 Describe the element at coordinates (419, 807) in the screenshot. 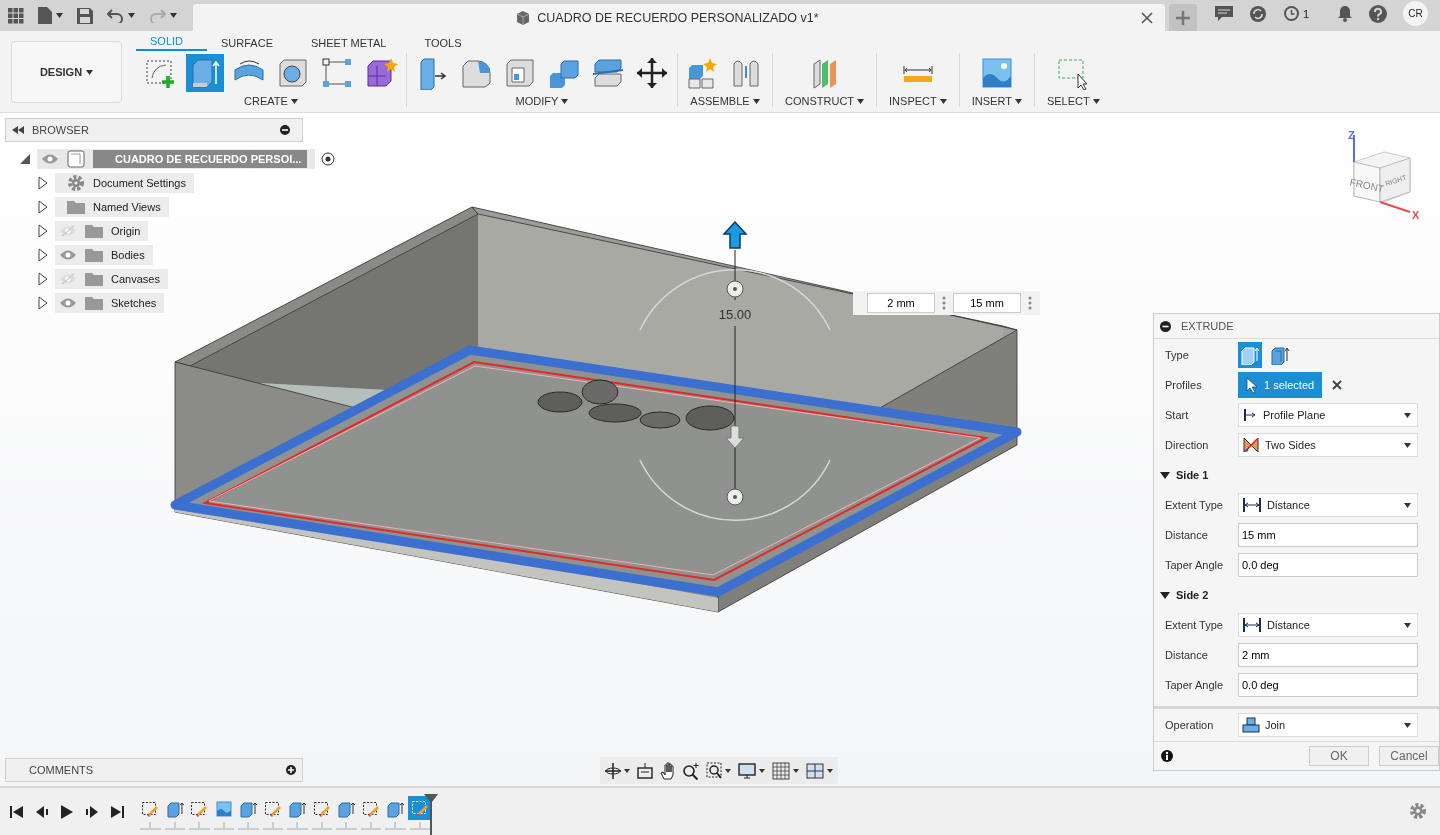

I see `timeline-feature` at that location.